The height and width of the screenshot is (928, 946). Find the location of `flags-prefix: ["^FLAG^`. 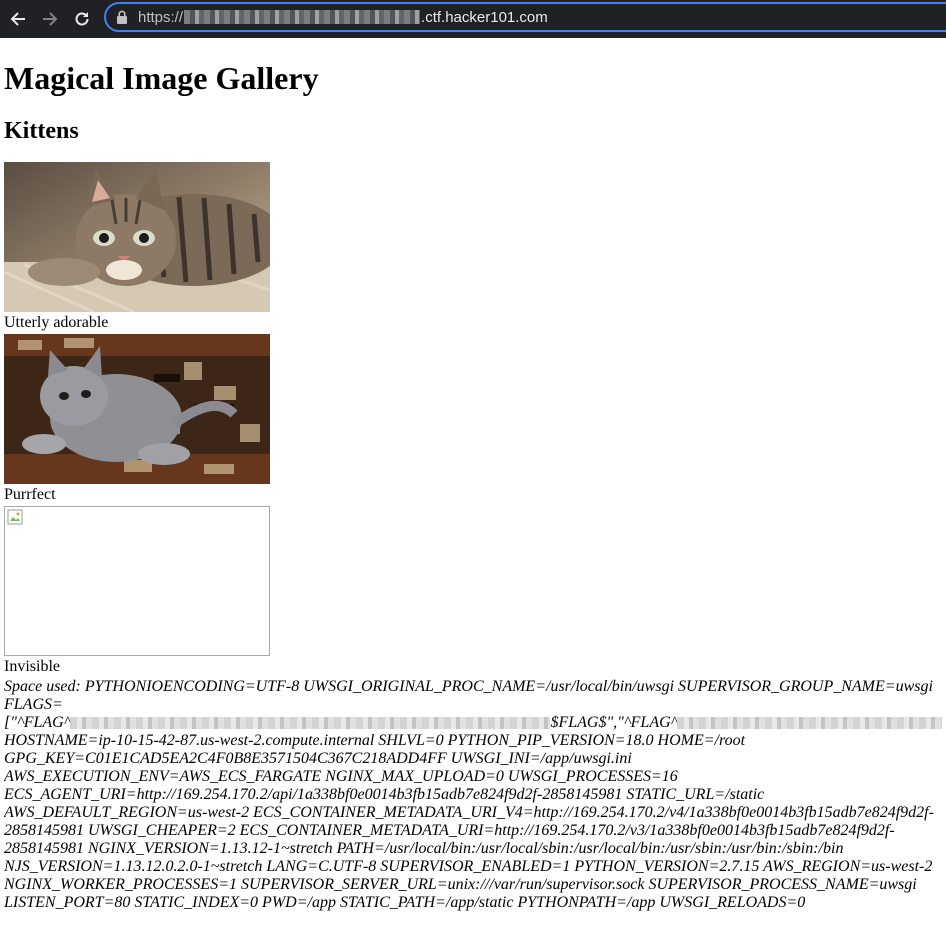

flags-prefix: ["^FLAG^ is located at coordinates (37, 722).